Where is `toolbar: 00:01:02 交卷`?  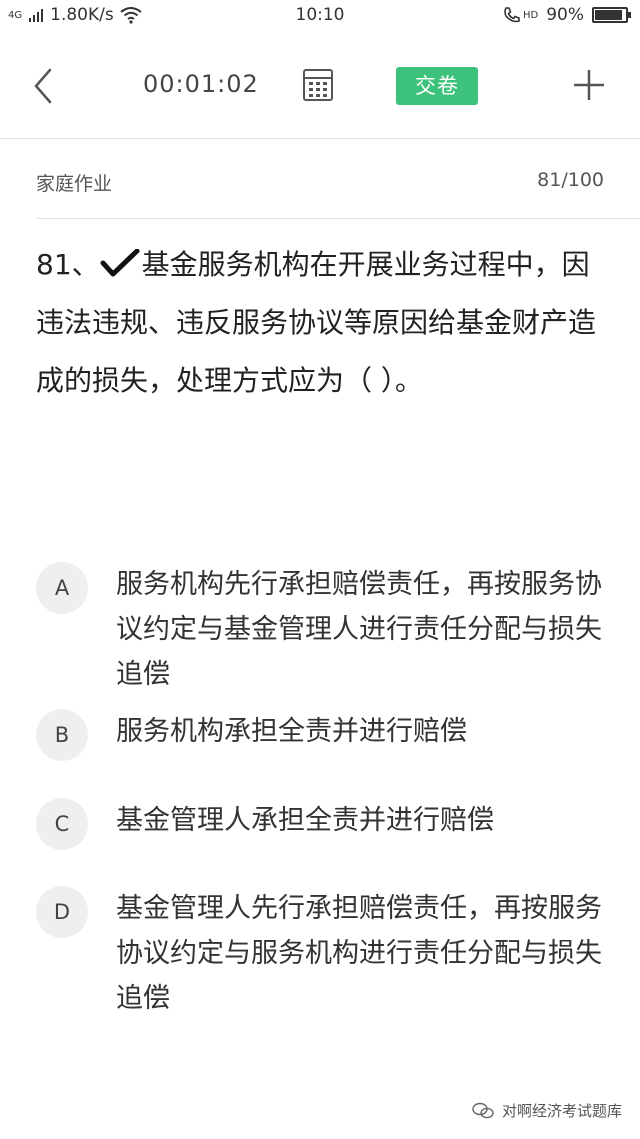 toolbar: 00:01:02 交卷 is located at coordinates (320, 87).